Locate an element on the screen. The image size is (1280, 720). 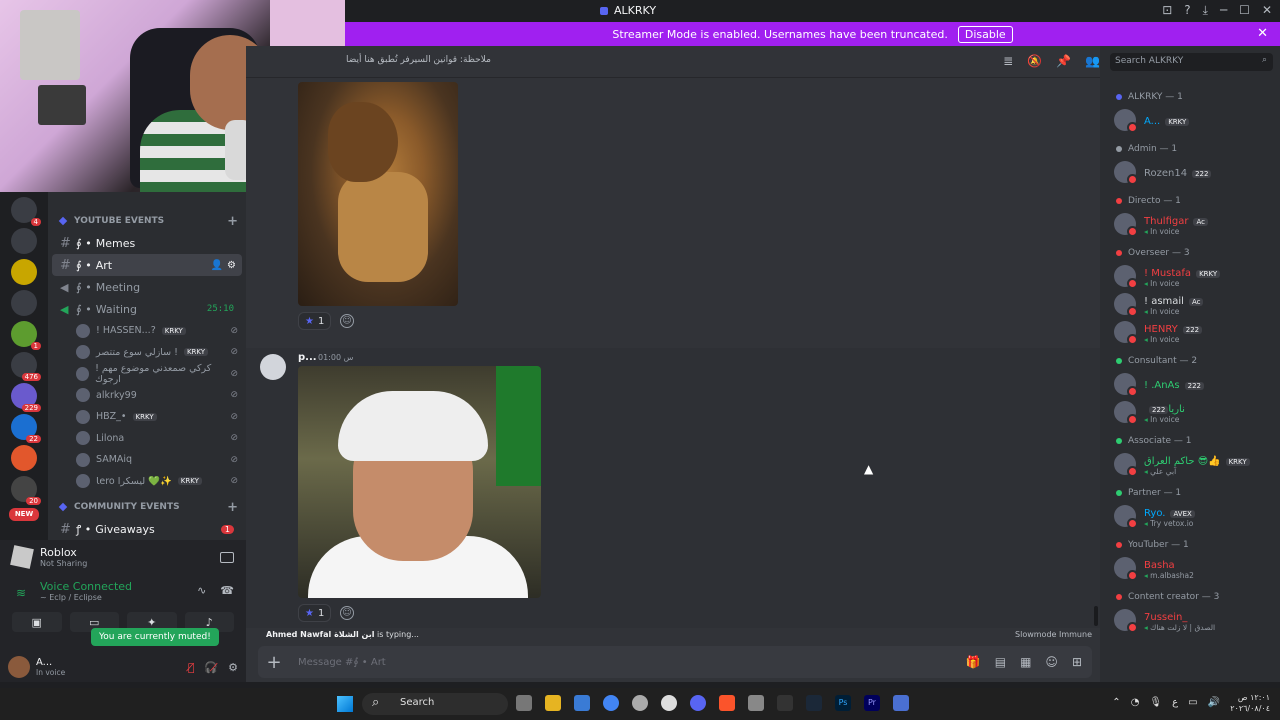
member-item: Rozen14 222 is located at coordinates (1190, 172).